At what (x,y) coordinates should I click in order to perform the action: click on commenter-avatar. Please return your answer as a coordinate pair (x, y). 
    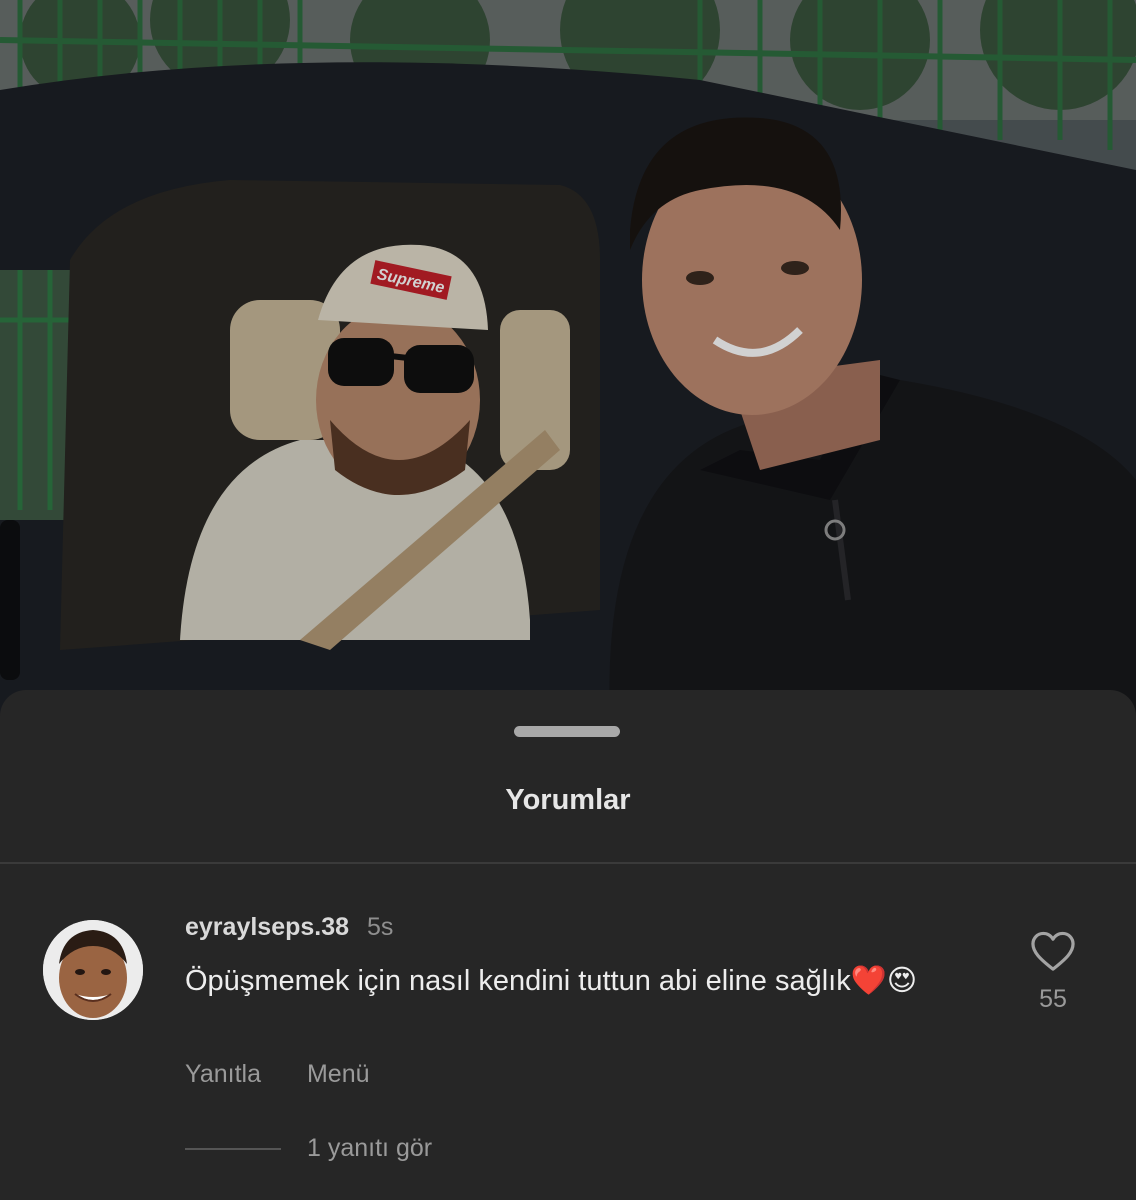
    Looking at the image, I should click on (93, 970).